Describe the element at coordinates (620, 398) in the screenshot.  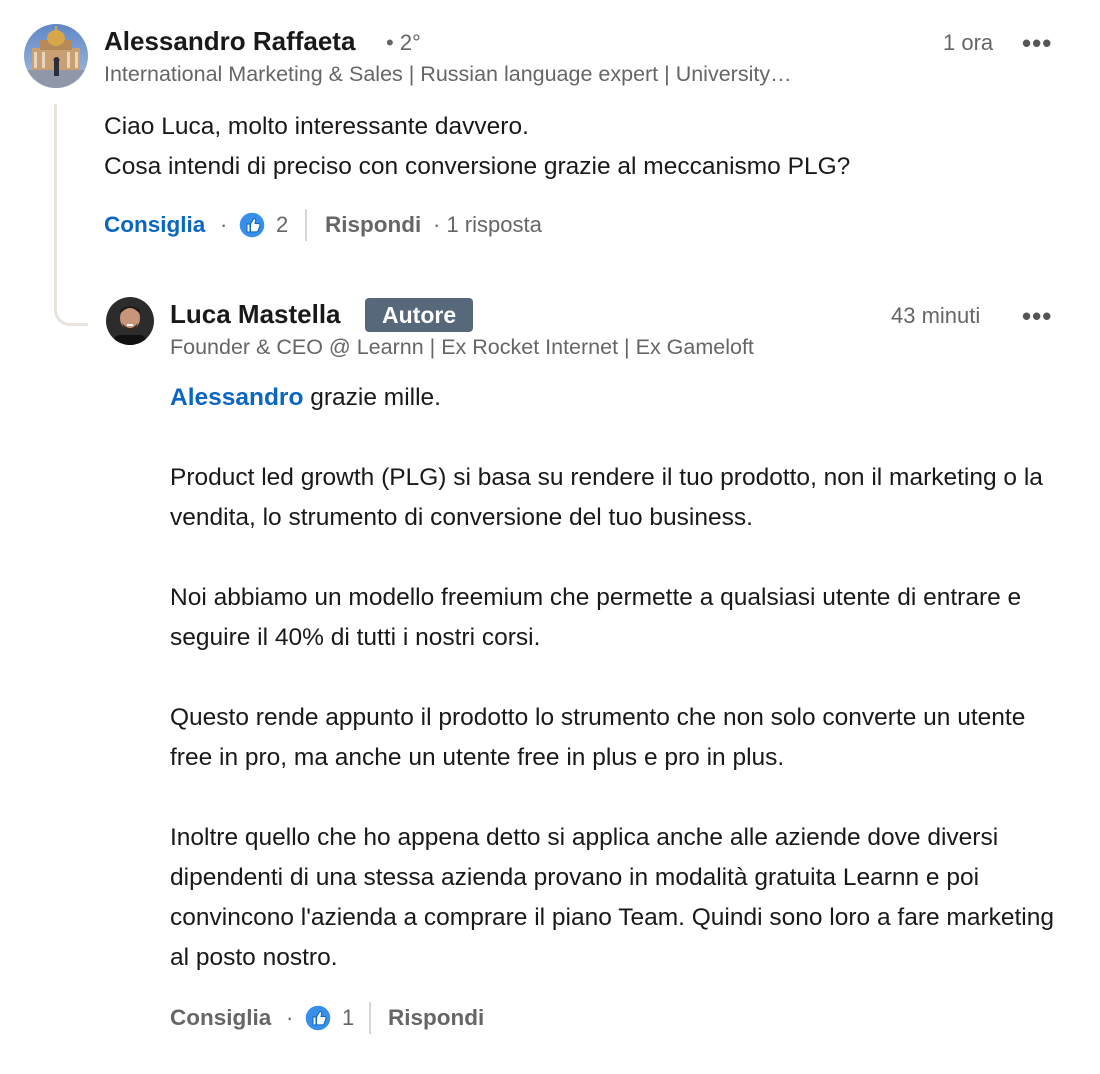
I see `reply-first-line: Alessandro grazie mille.` at that location.